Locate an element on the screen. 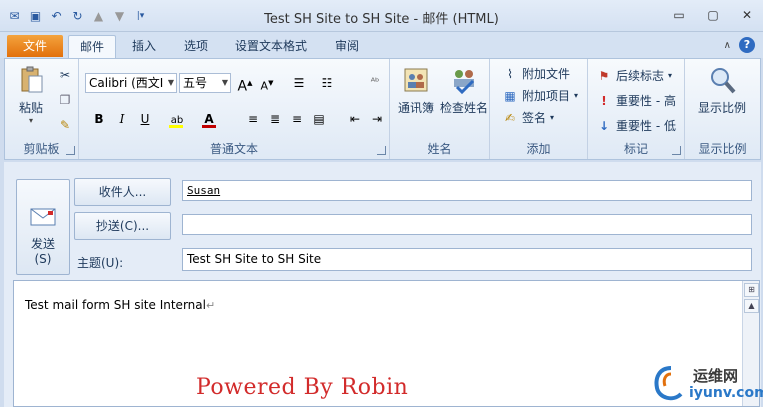  cc-field is located at coordinates (467, 224).